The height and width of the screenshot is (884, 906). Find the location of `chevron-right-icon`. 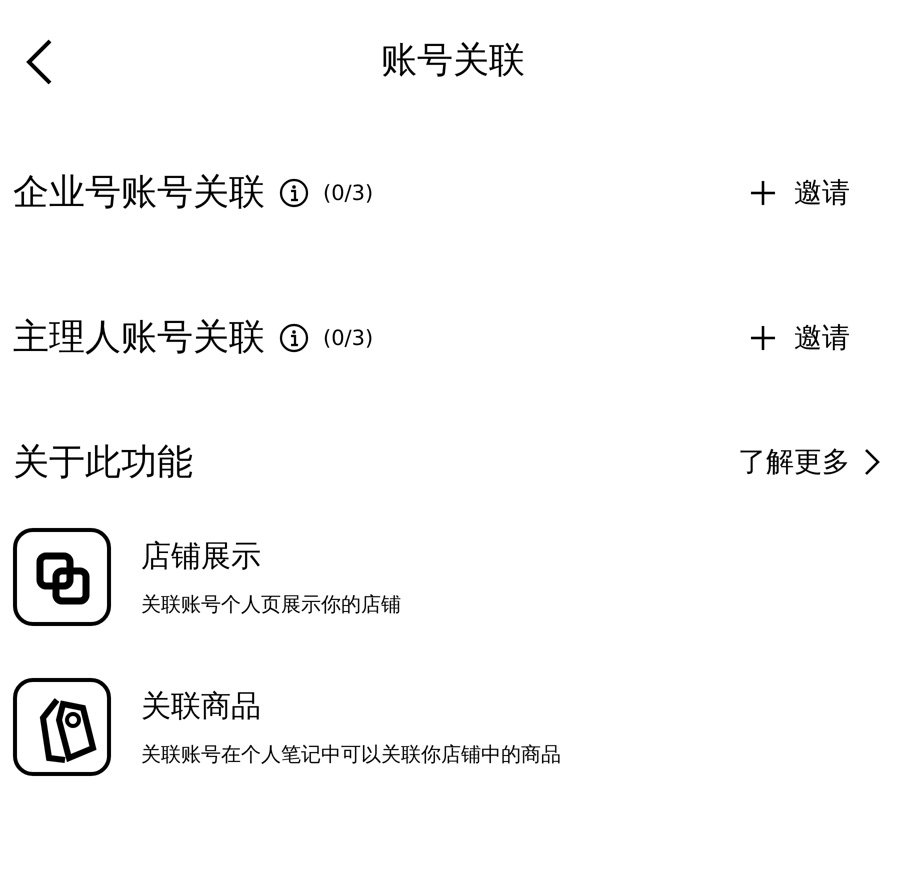

chevron-right-icon is located at coordinates (872, 462).